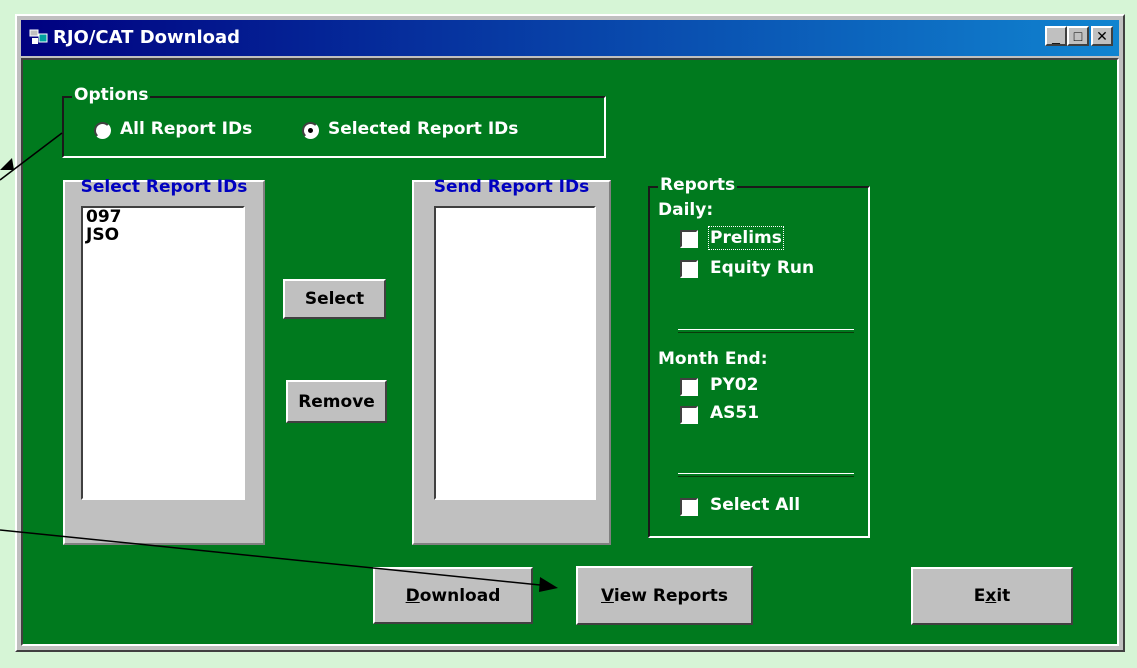 The image size is (1137, 668). I want to click on view-reports-button: View Reports, so click(664, 595).